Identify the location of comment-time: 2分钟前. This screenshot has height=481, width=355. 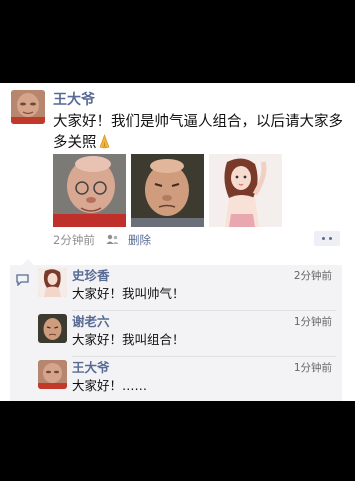
(312, 276).